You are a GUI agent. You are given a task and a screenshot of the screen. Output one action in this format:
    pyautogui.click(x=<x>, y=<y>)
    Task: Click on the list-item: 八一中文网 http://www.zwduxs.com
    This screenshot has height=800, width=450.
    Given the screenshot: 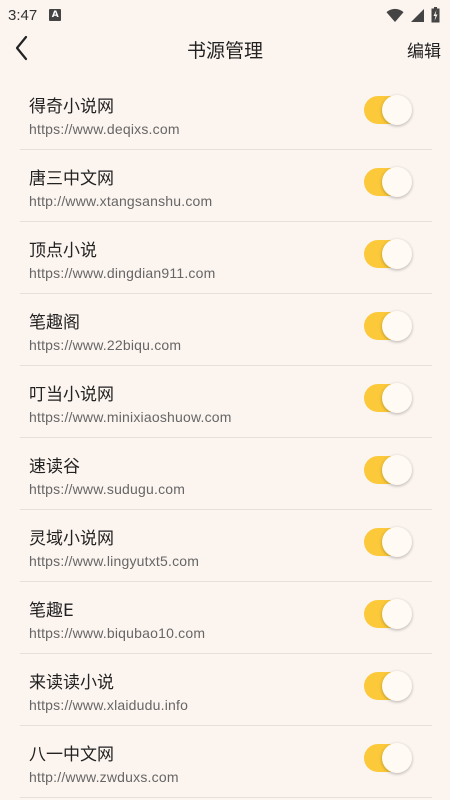 What is the action you would take?
    pyautogui.click(x=226, y=762)
    